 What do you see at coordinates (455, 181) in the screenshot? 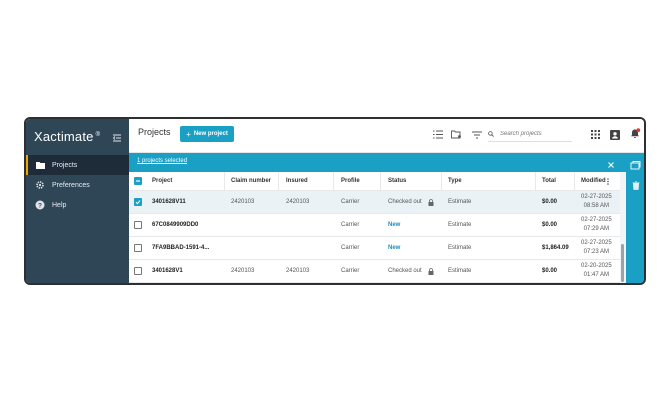
I see `column-header-type: Type` at bounding box center [455, 181].